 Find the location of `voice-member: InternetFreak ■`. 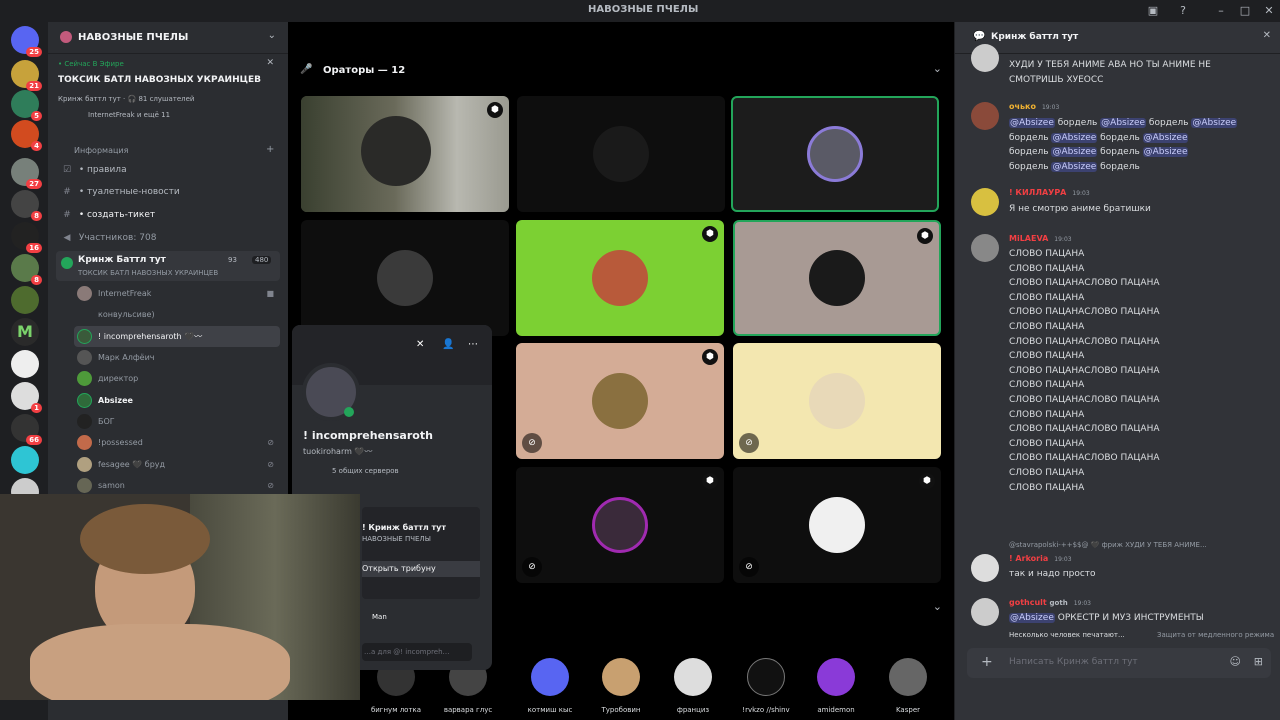

voice-member: InternetFreak ■ is located at coordinates (177, 293).